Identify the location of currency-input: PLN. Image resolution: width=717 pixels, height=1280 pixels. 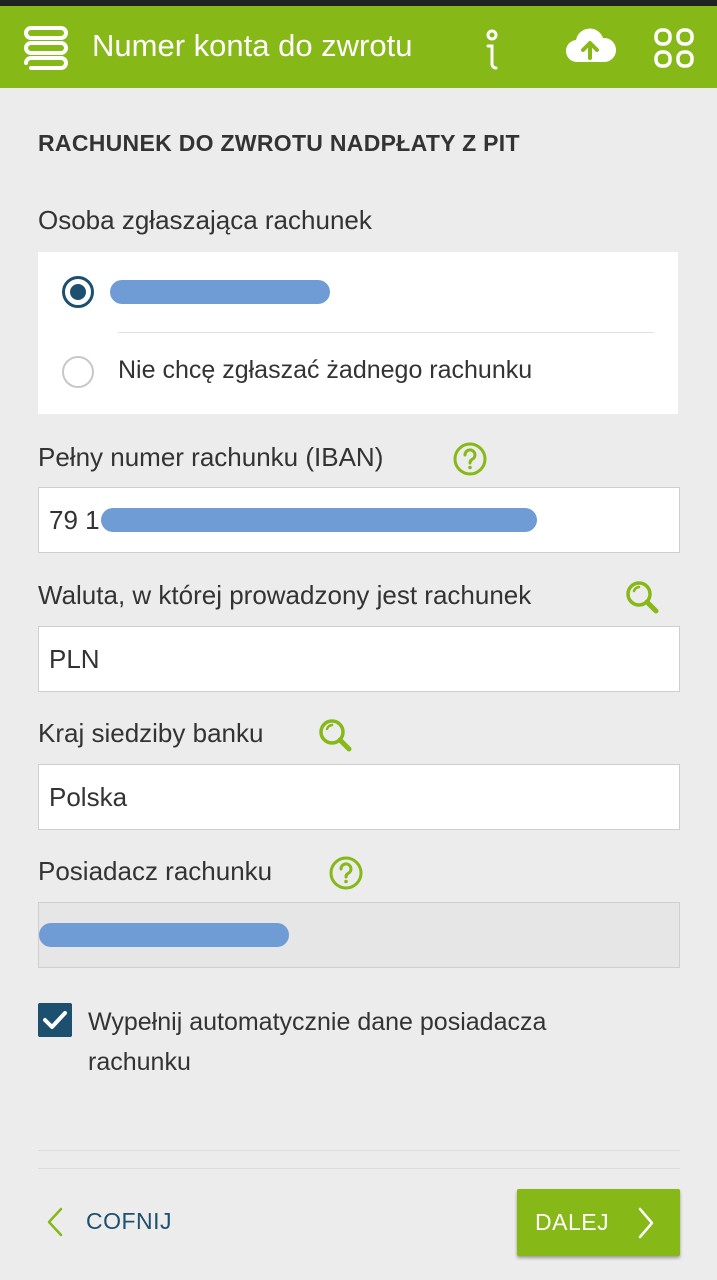
(359, 659).